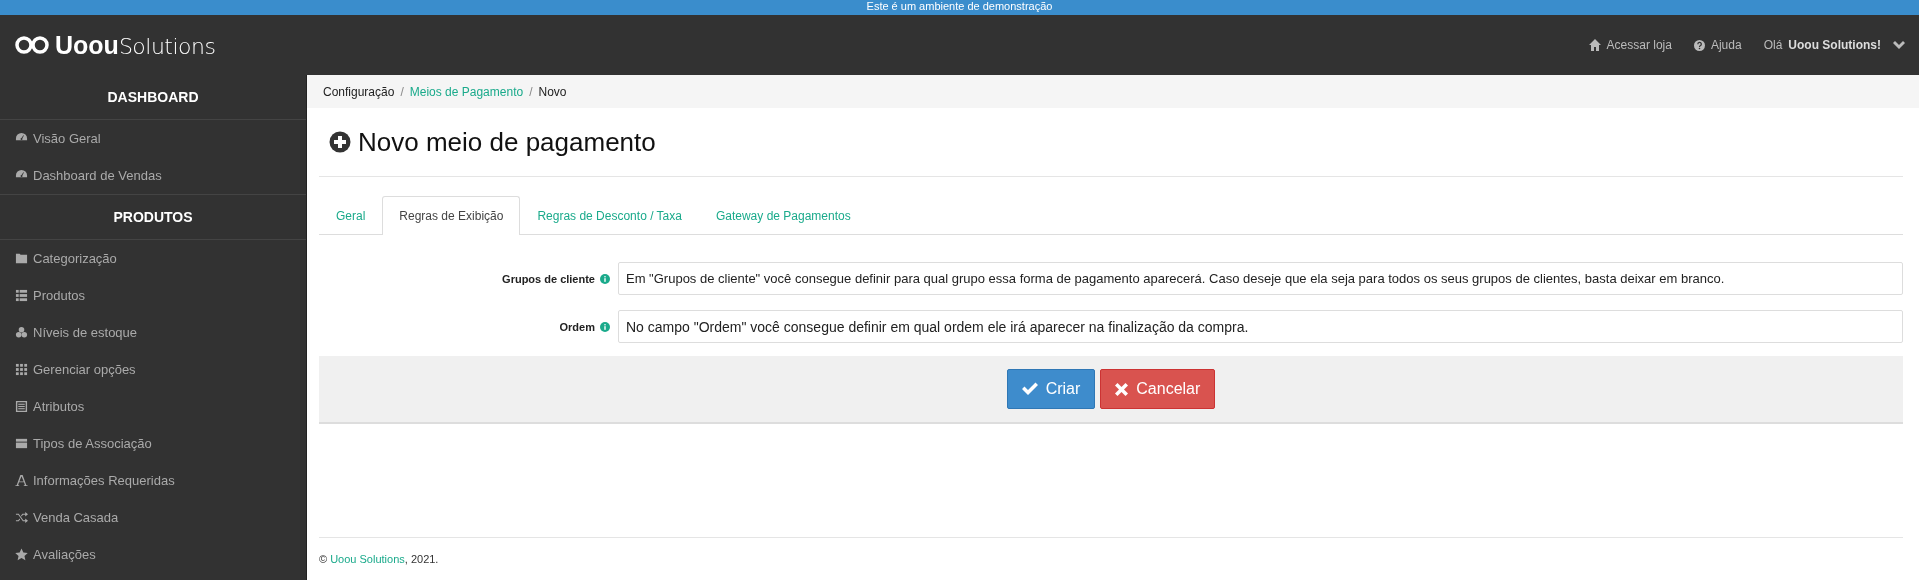  I want to click on create-button: Criar, so click(1051, 389).